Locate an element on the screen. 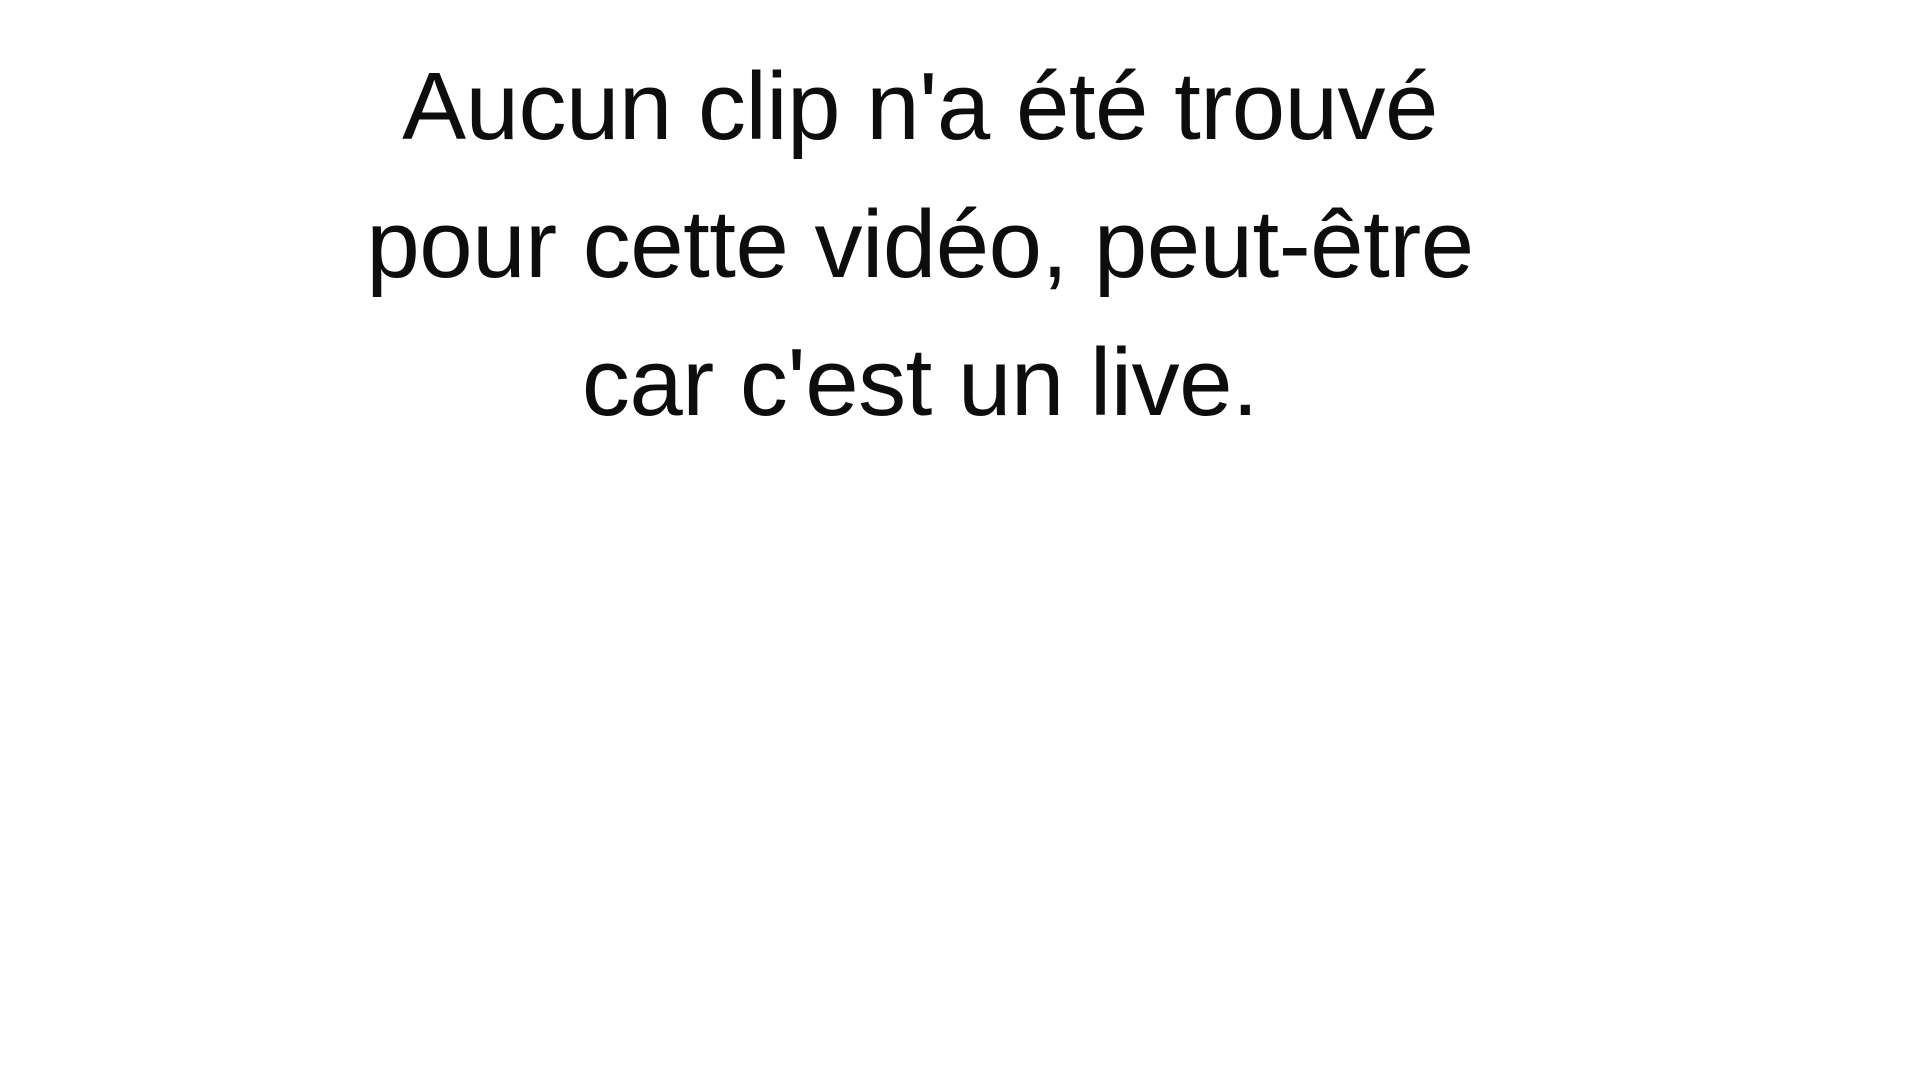  message-line-2: pour cette vidéo, peut-être is located at coordinates (920, 244).